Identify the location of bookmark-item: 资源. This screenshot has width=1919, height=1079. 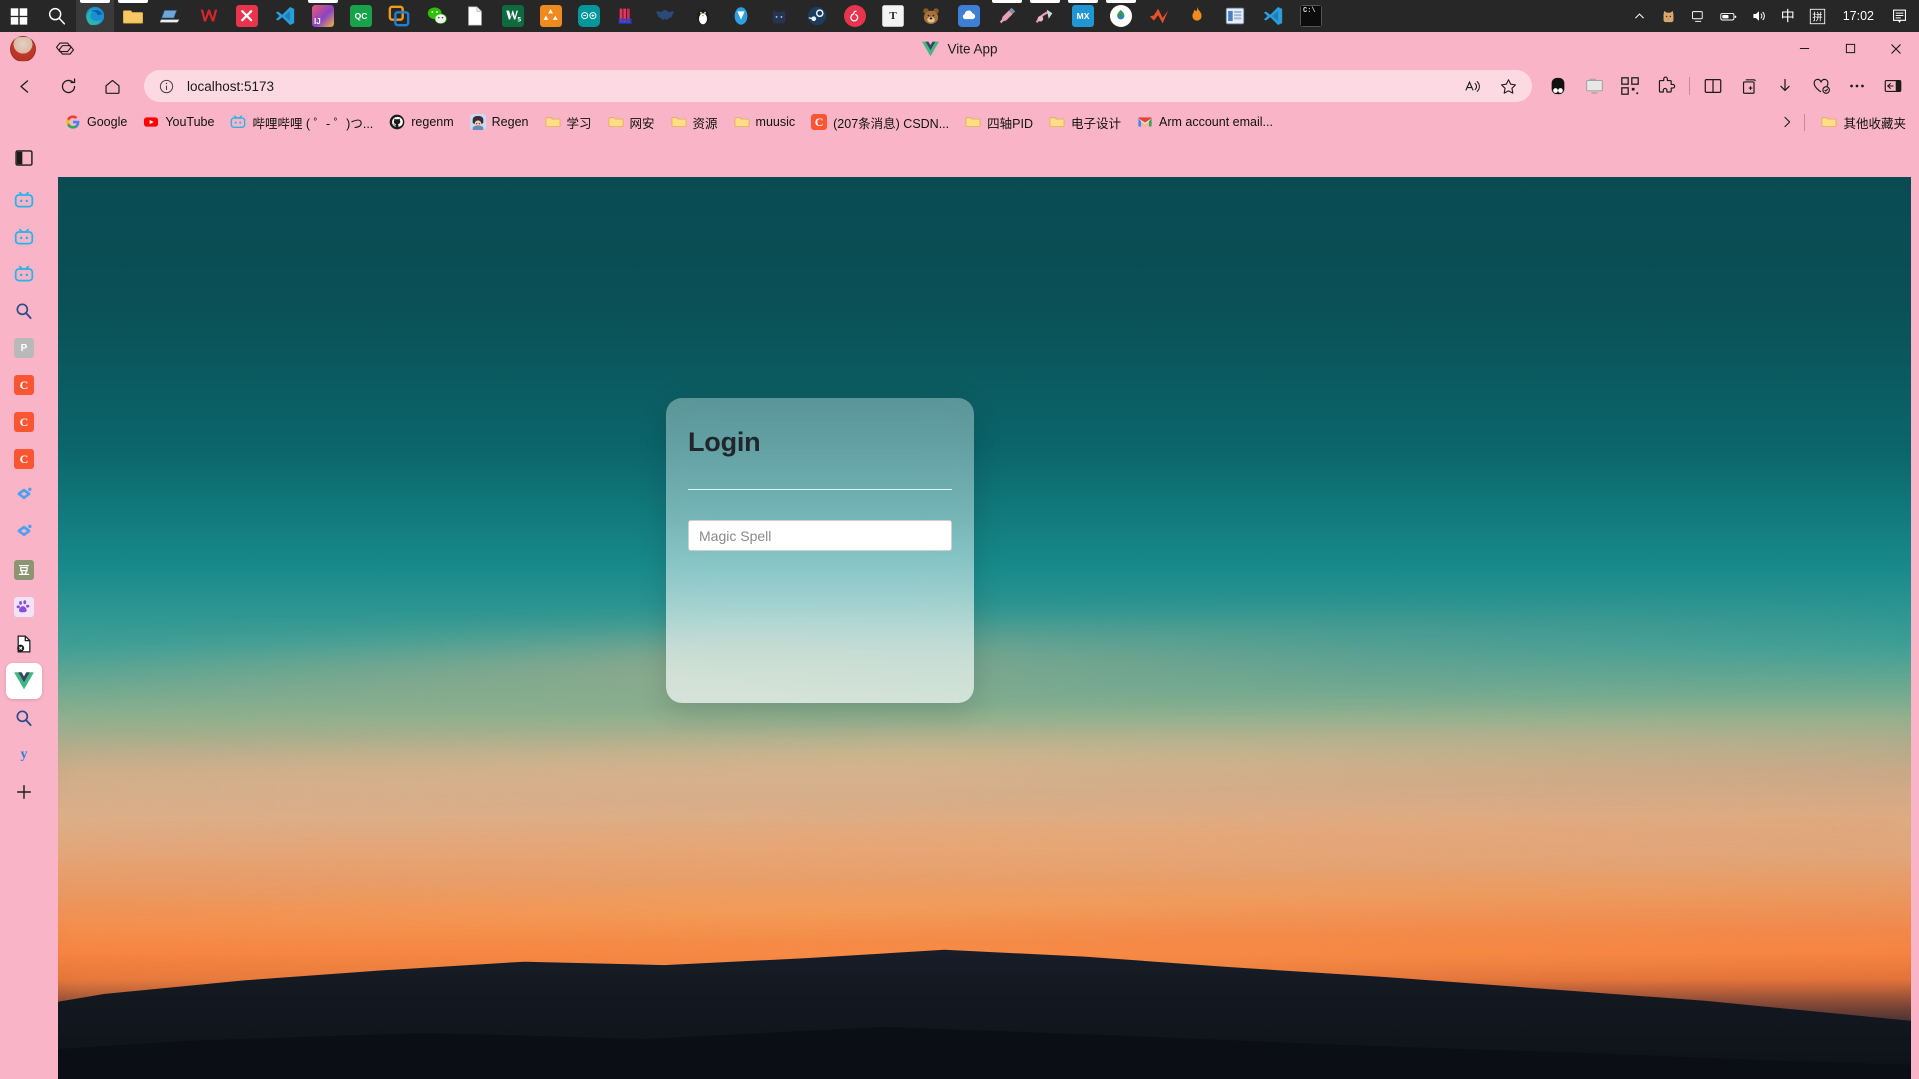
(694, 122).